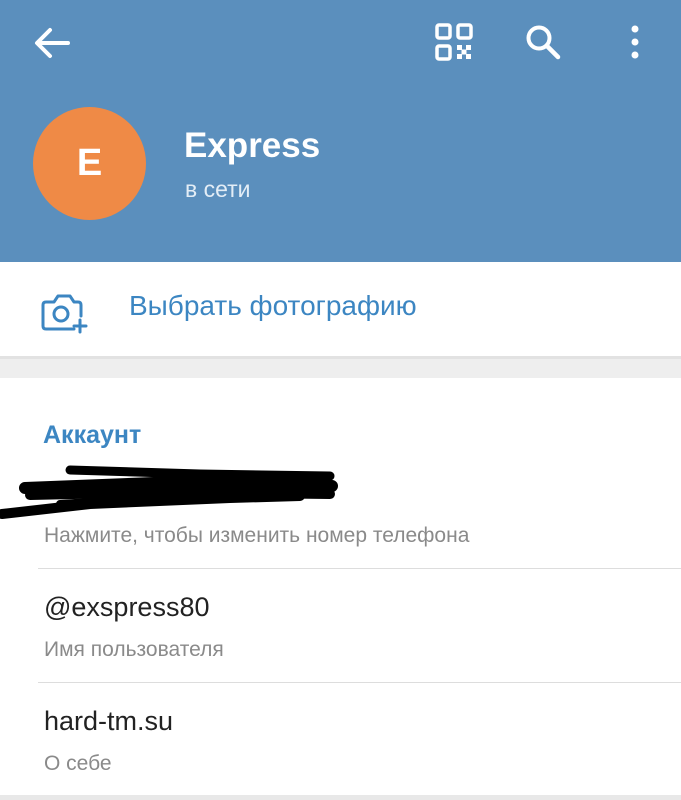  What do you see at coordinates (340, 367) in the screenshot?
I see `section-divider` at bounding box center [340, 367].